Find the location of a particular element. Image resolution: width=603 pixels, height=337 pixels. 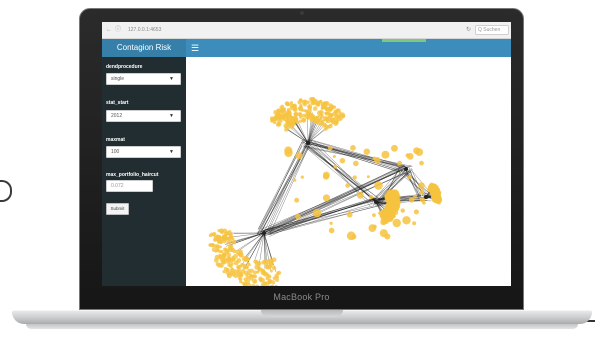

laptop-brand-label: MacBook Pro is located at coordinates (301, 297).